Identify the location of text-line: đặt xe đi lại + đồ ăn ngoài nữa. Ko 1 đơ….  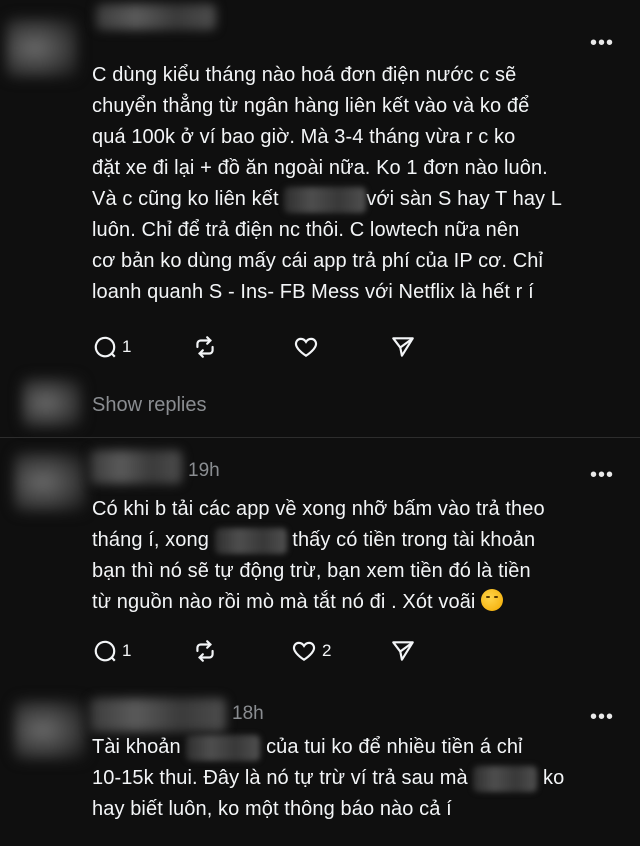
(320, 168).